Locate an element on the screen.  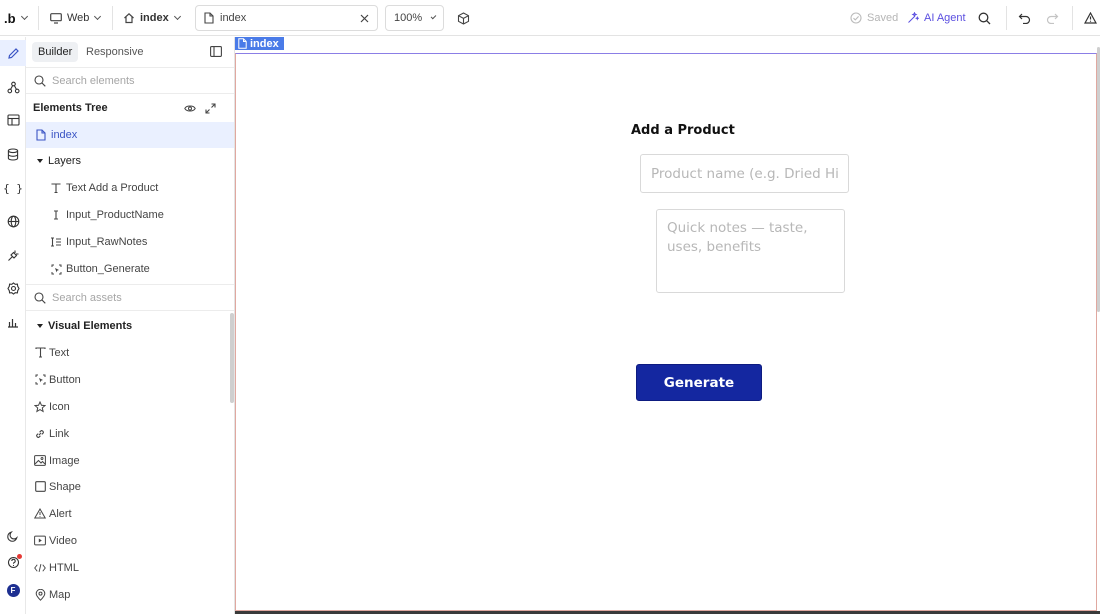
warnings-button is located at coordinates (1090, 18).